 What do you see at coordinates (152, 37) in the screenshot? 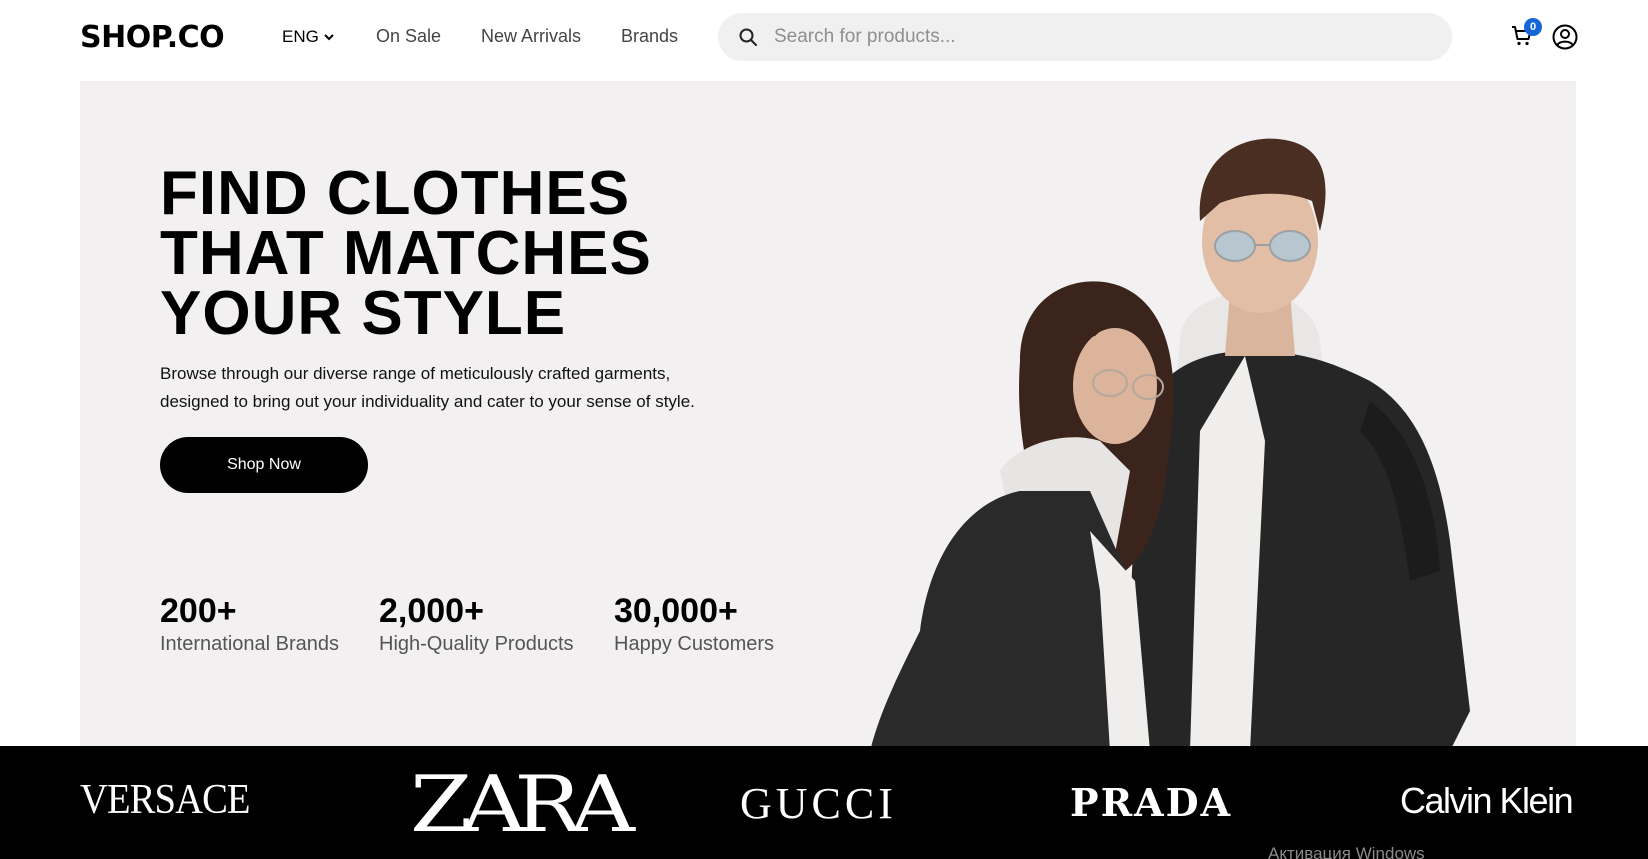
I see `logo: SHOP.CO` at bounding box center [152, 37].